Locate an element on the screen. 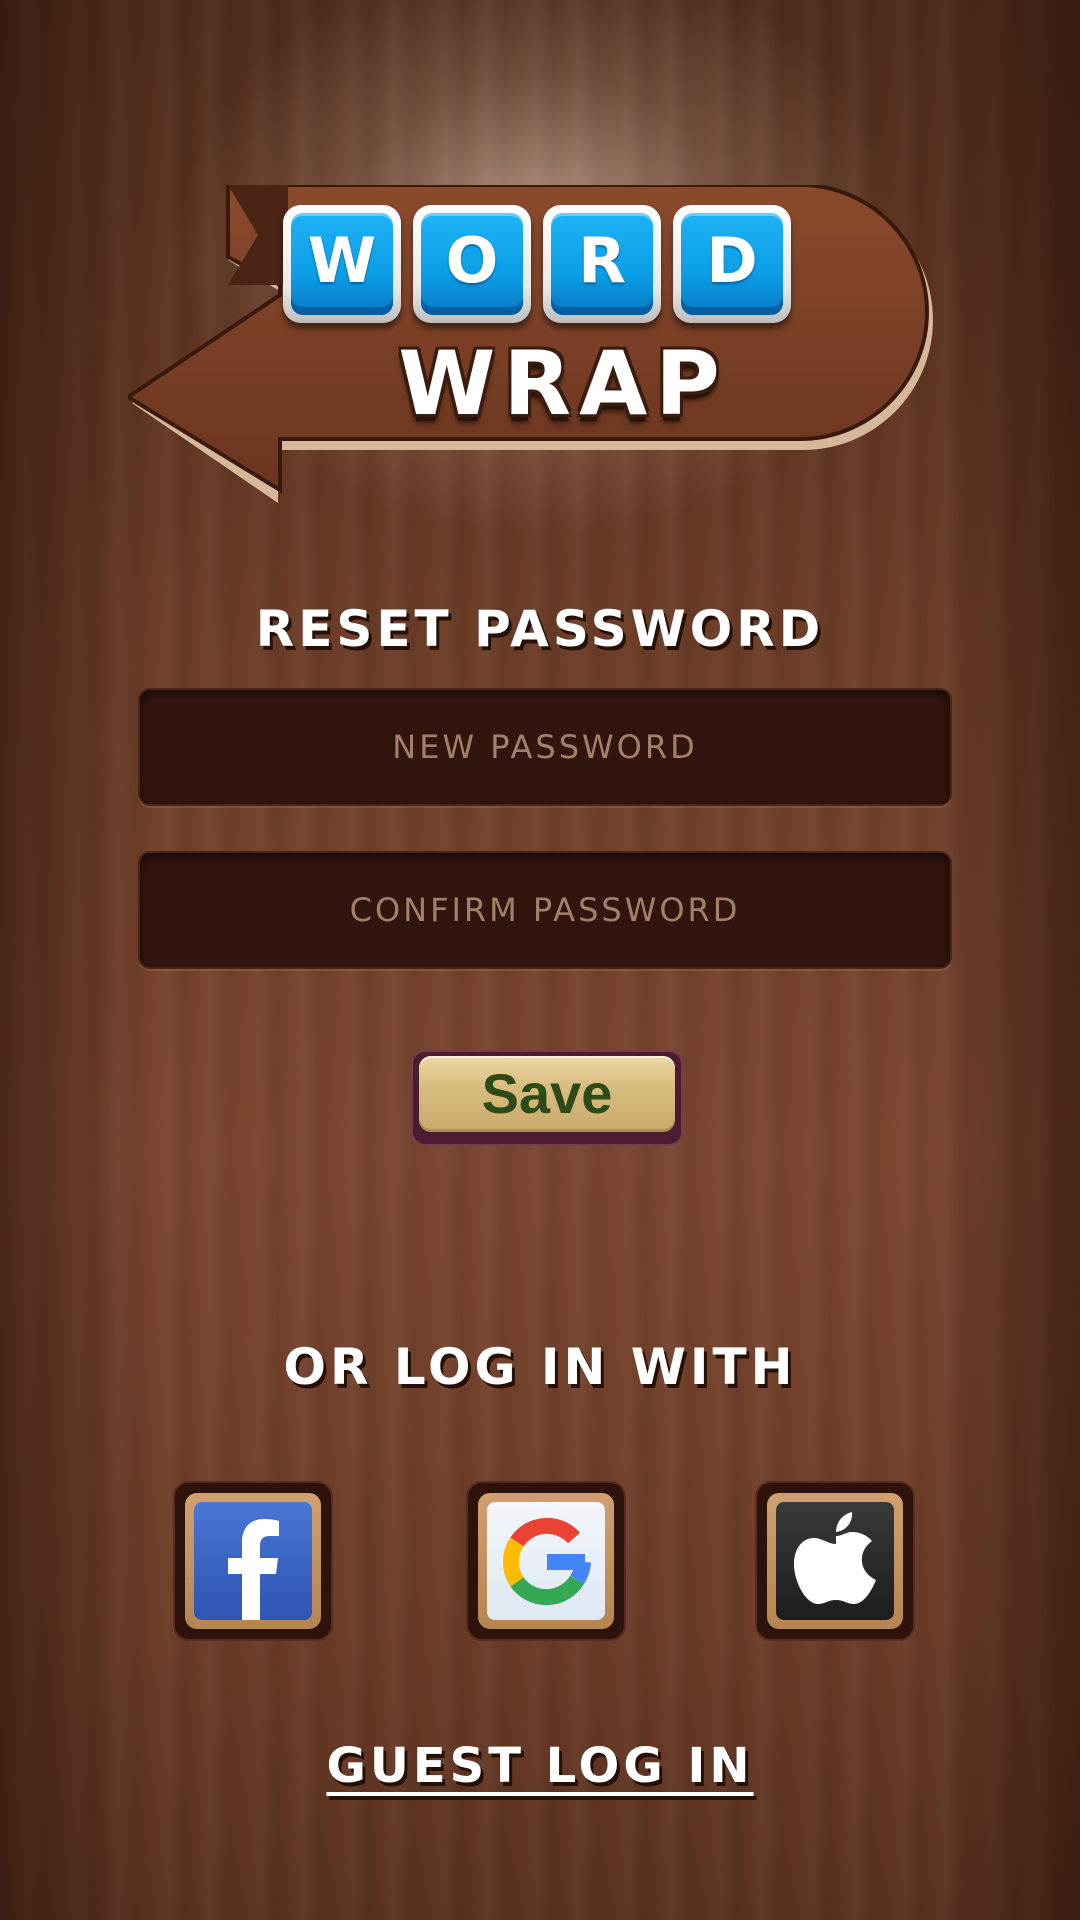 This screenshot has height=1920, width=1080. letter-tile: D is located at coordinates (732, 264).